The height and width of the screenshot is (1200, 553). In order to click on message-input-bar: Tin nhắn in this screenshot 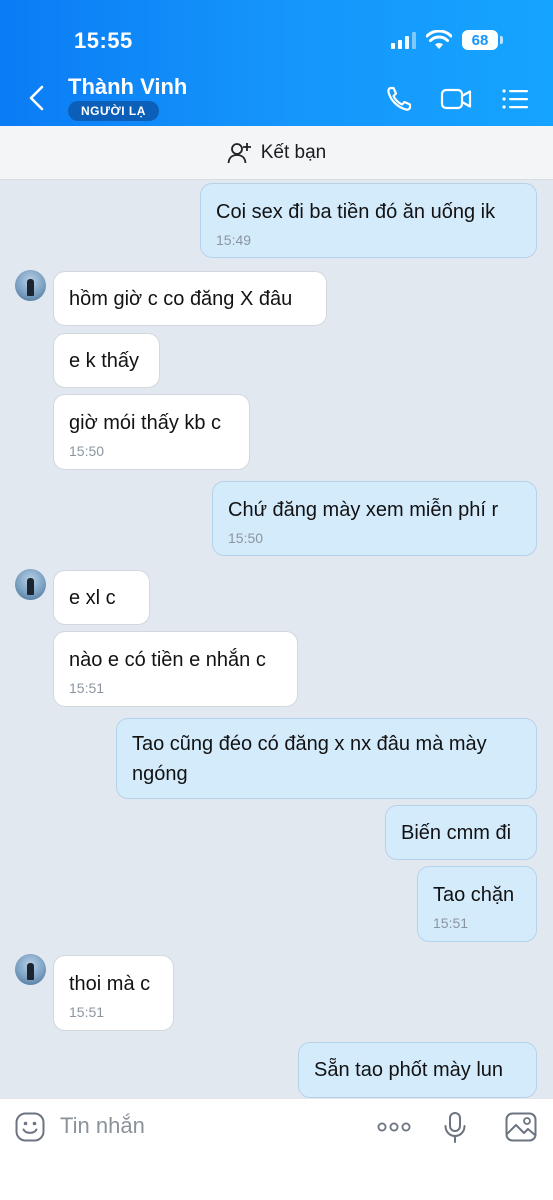, I will do `click(276, 1149)`.